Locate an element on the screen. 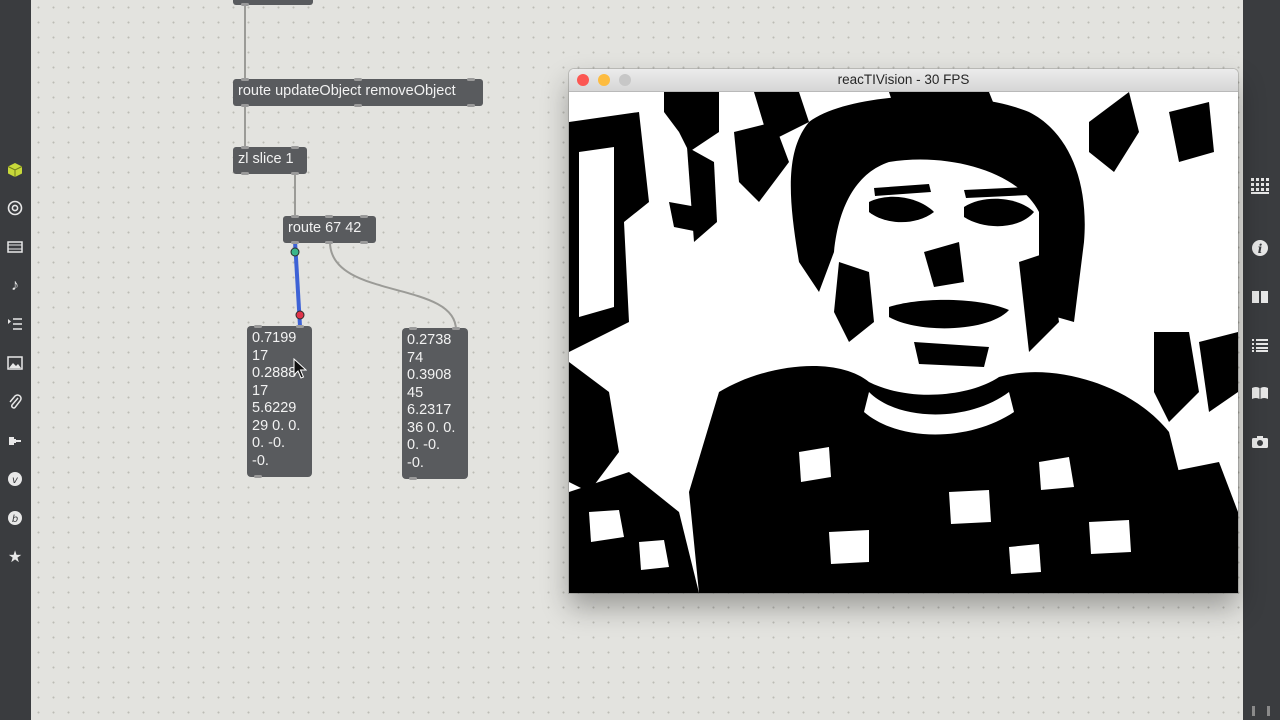 This screenshot has width=1280, height=720. message-line: 17 is located at coordinates (260, 390).